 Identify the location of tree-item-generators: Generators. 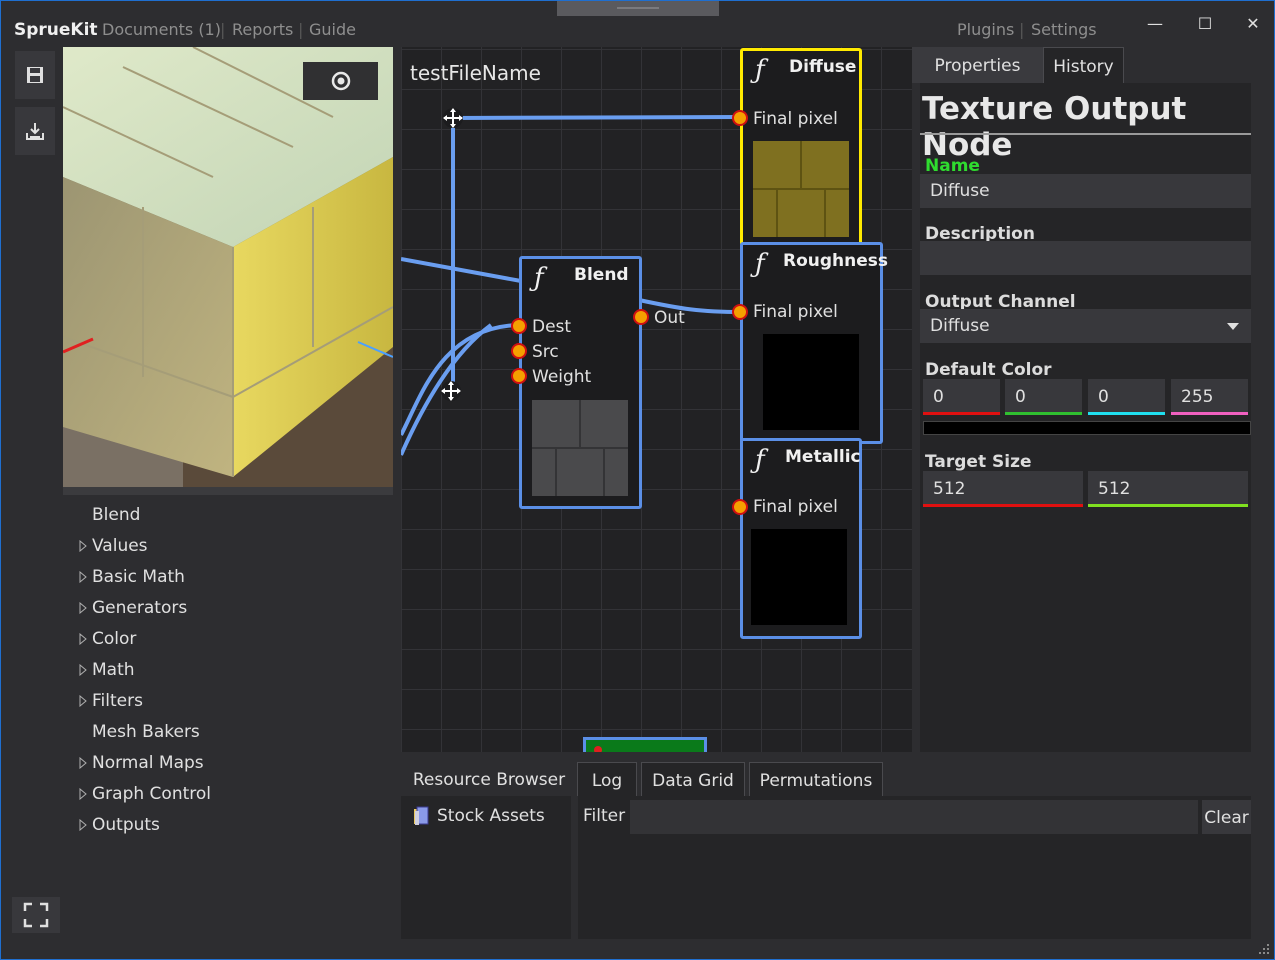
(228, 607).